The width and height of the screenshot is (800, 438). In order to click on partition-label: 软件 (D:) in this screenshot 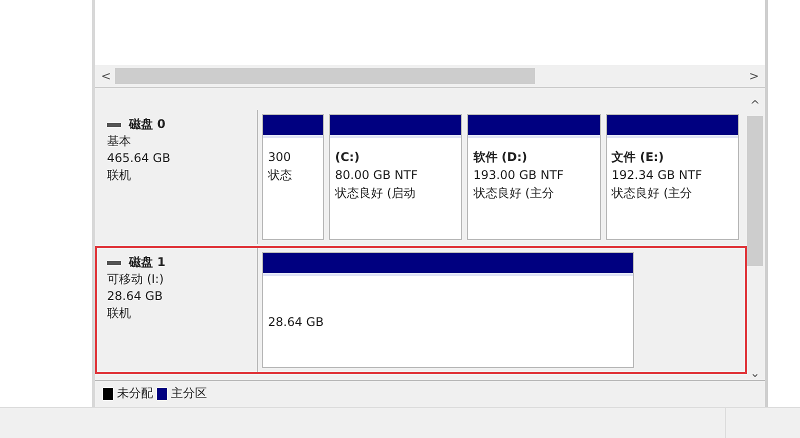, I will do `click(500, 157)`.